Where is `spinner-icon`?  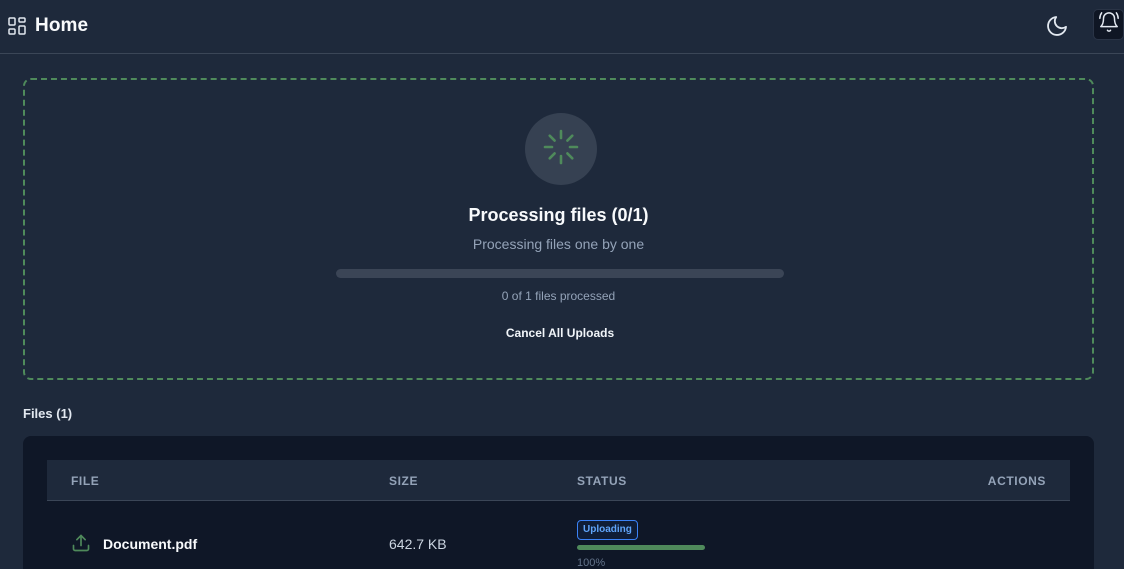
spinner-icon is located at coordinates (561, 149).